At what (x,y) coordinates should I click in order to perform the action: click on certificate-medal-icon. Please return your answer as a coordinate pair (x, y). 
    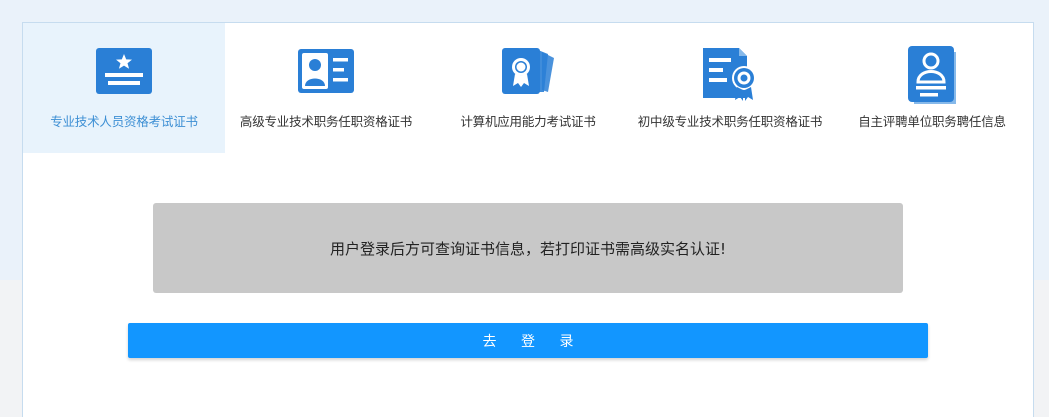
    Looking at the image, I should click on (528, 76).